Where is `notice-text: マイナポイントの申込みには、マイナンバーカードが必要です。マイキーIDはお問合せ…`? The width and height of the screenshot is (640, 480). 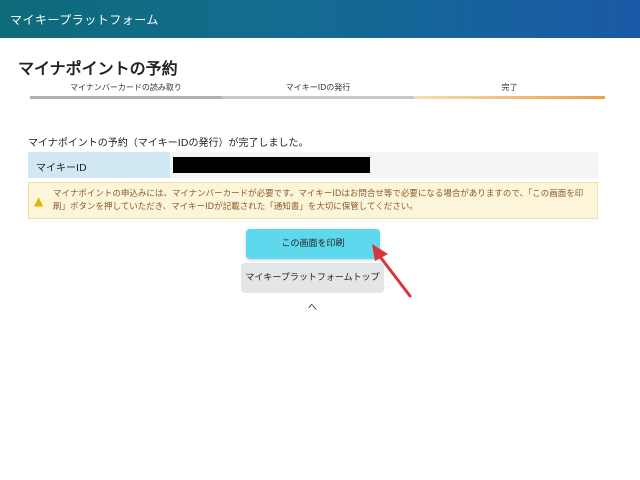 notice-text: マイナポイントの申込みには、マイナンバーカードが必要です。マイキーIDはお問合せ… is located at coordinates (318, 200).